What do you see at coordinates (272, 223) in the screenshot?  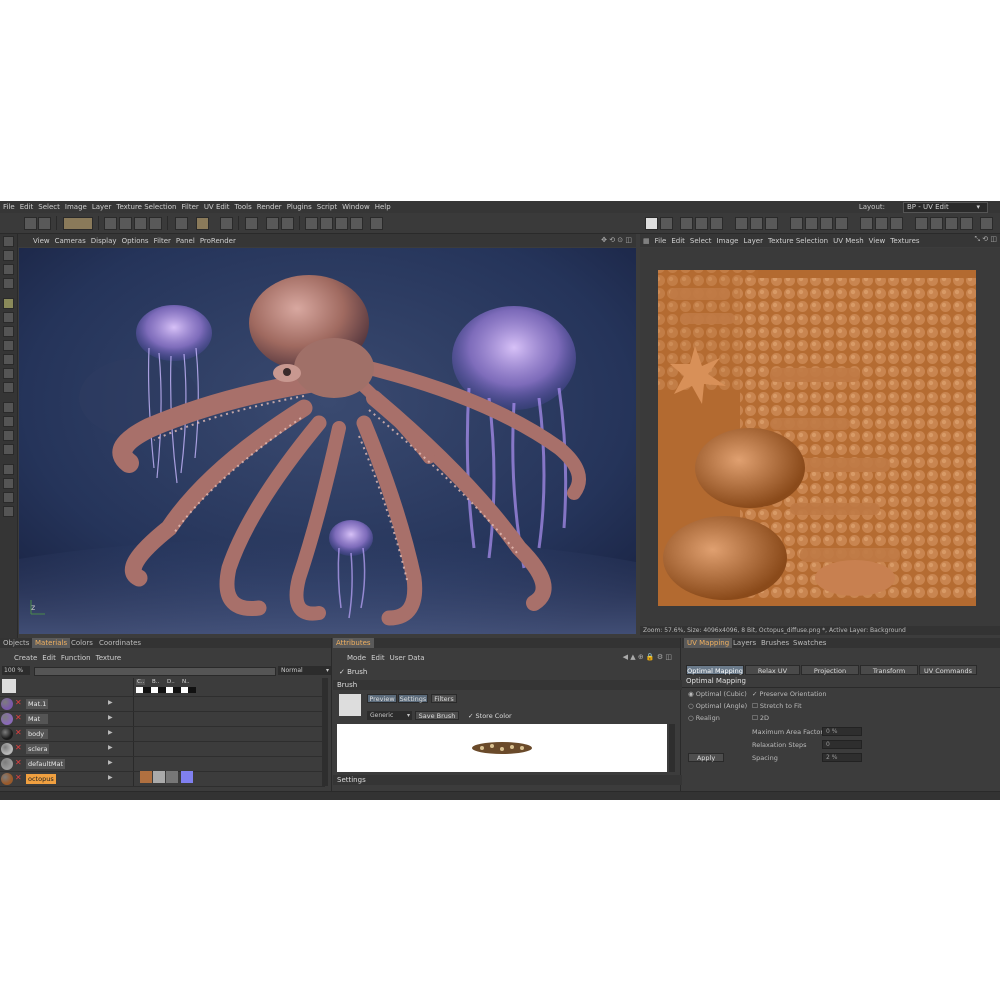 I see `render-settings-icon` at bounding box center [272, 223].